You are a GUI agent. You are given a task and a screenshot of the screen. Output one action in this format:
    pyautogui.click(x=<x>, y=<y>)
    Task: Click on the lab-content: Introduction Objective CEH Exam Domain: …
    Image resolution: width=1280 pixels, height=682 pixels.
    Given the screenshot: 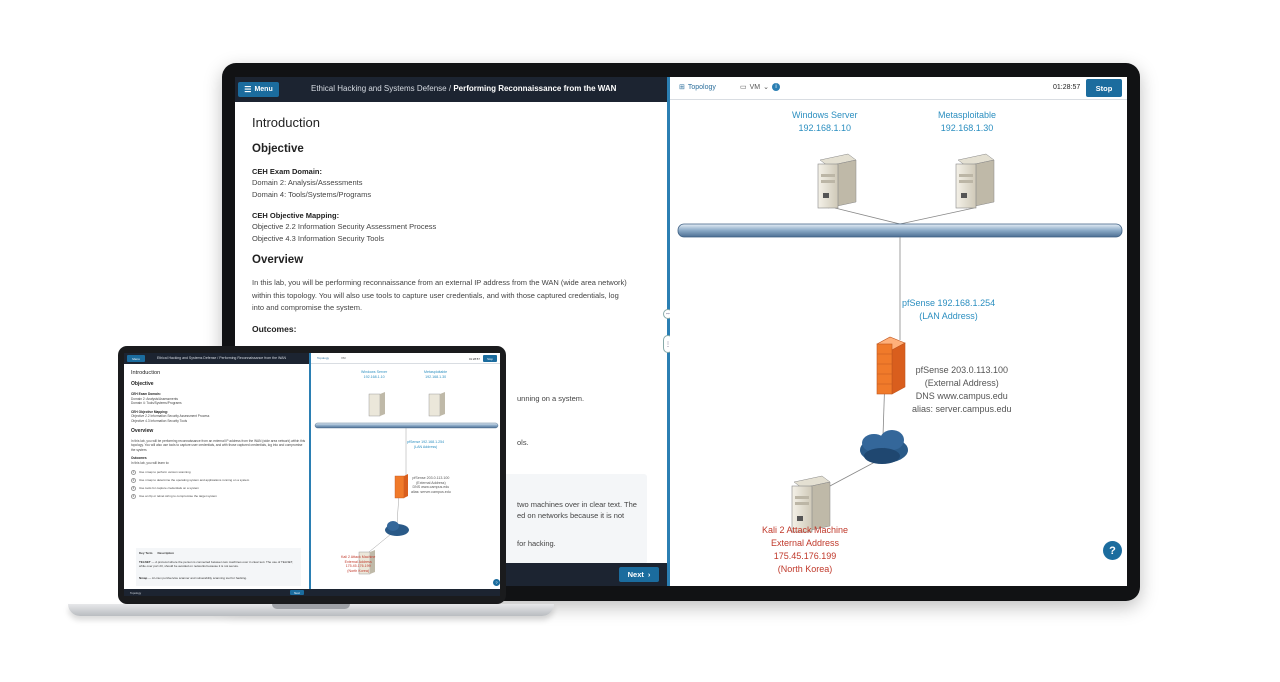 What is the action you would take?
    pyautogui.click(x=452, y=225)
    